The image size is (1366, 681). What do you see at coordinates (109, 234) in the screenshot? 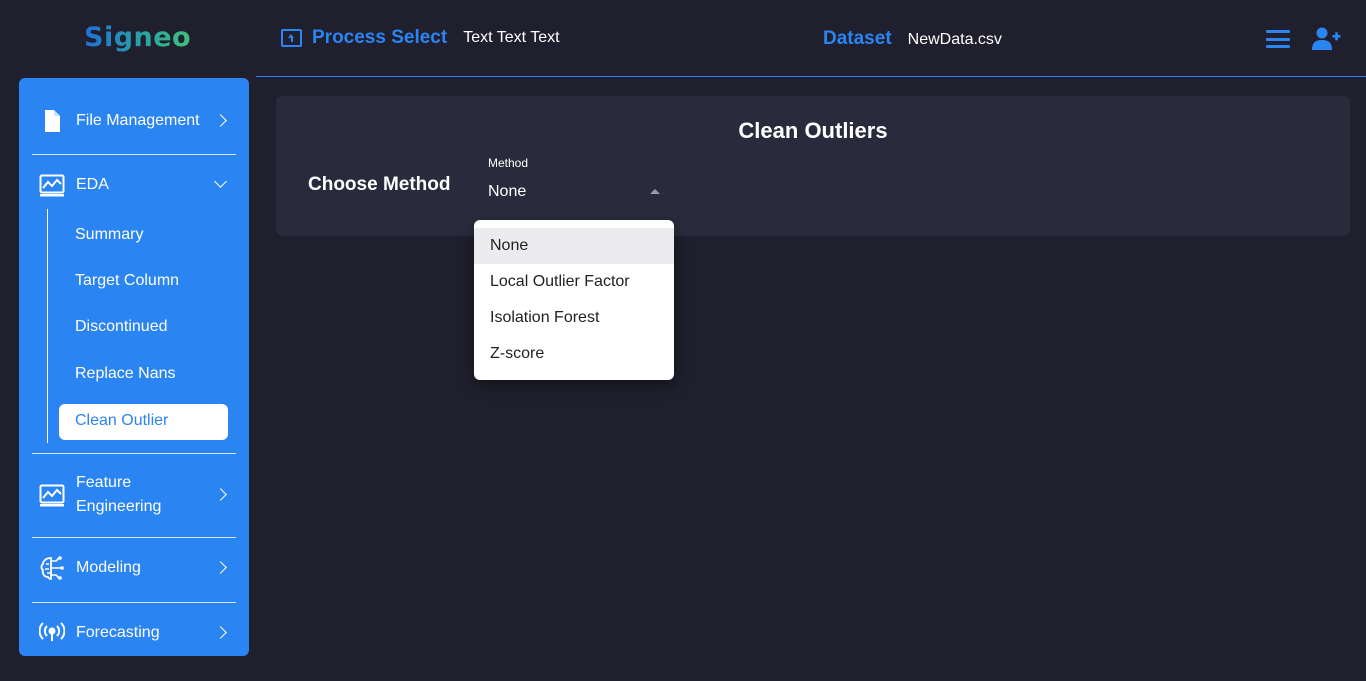
I see `sidebar-subitem-label: Summary` at bounding box center [109, 234].